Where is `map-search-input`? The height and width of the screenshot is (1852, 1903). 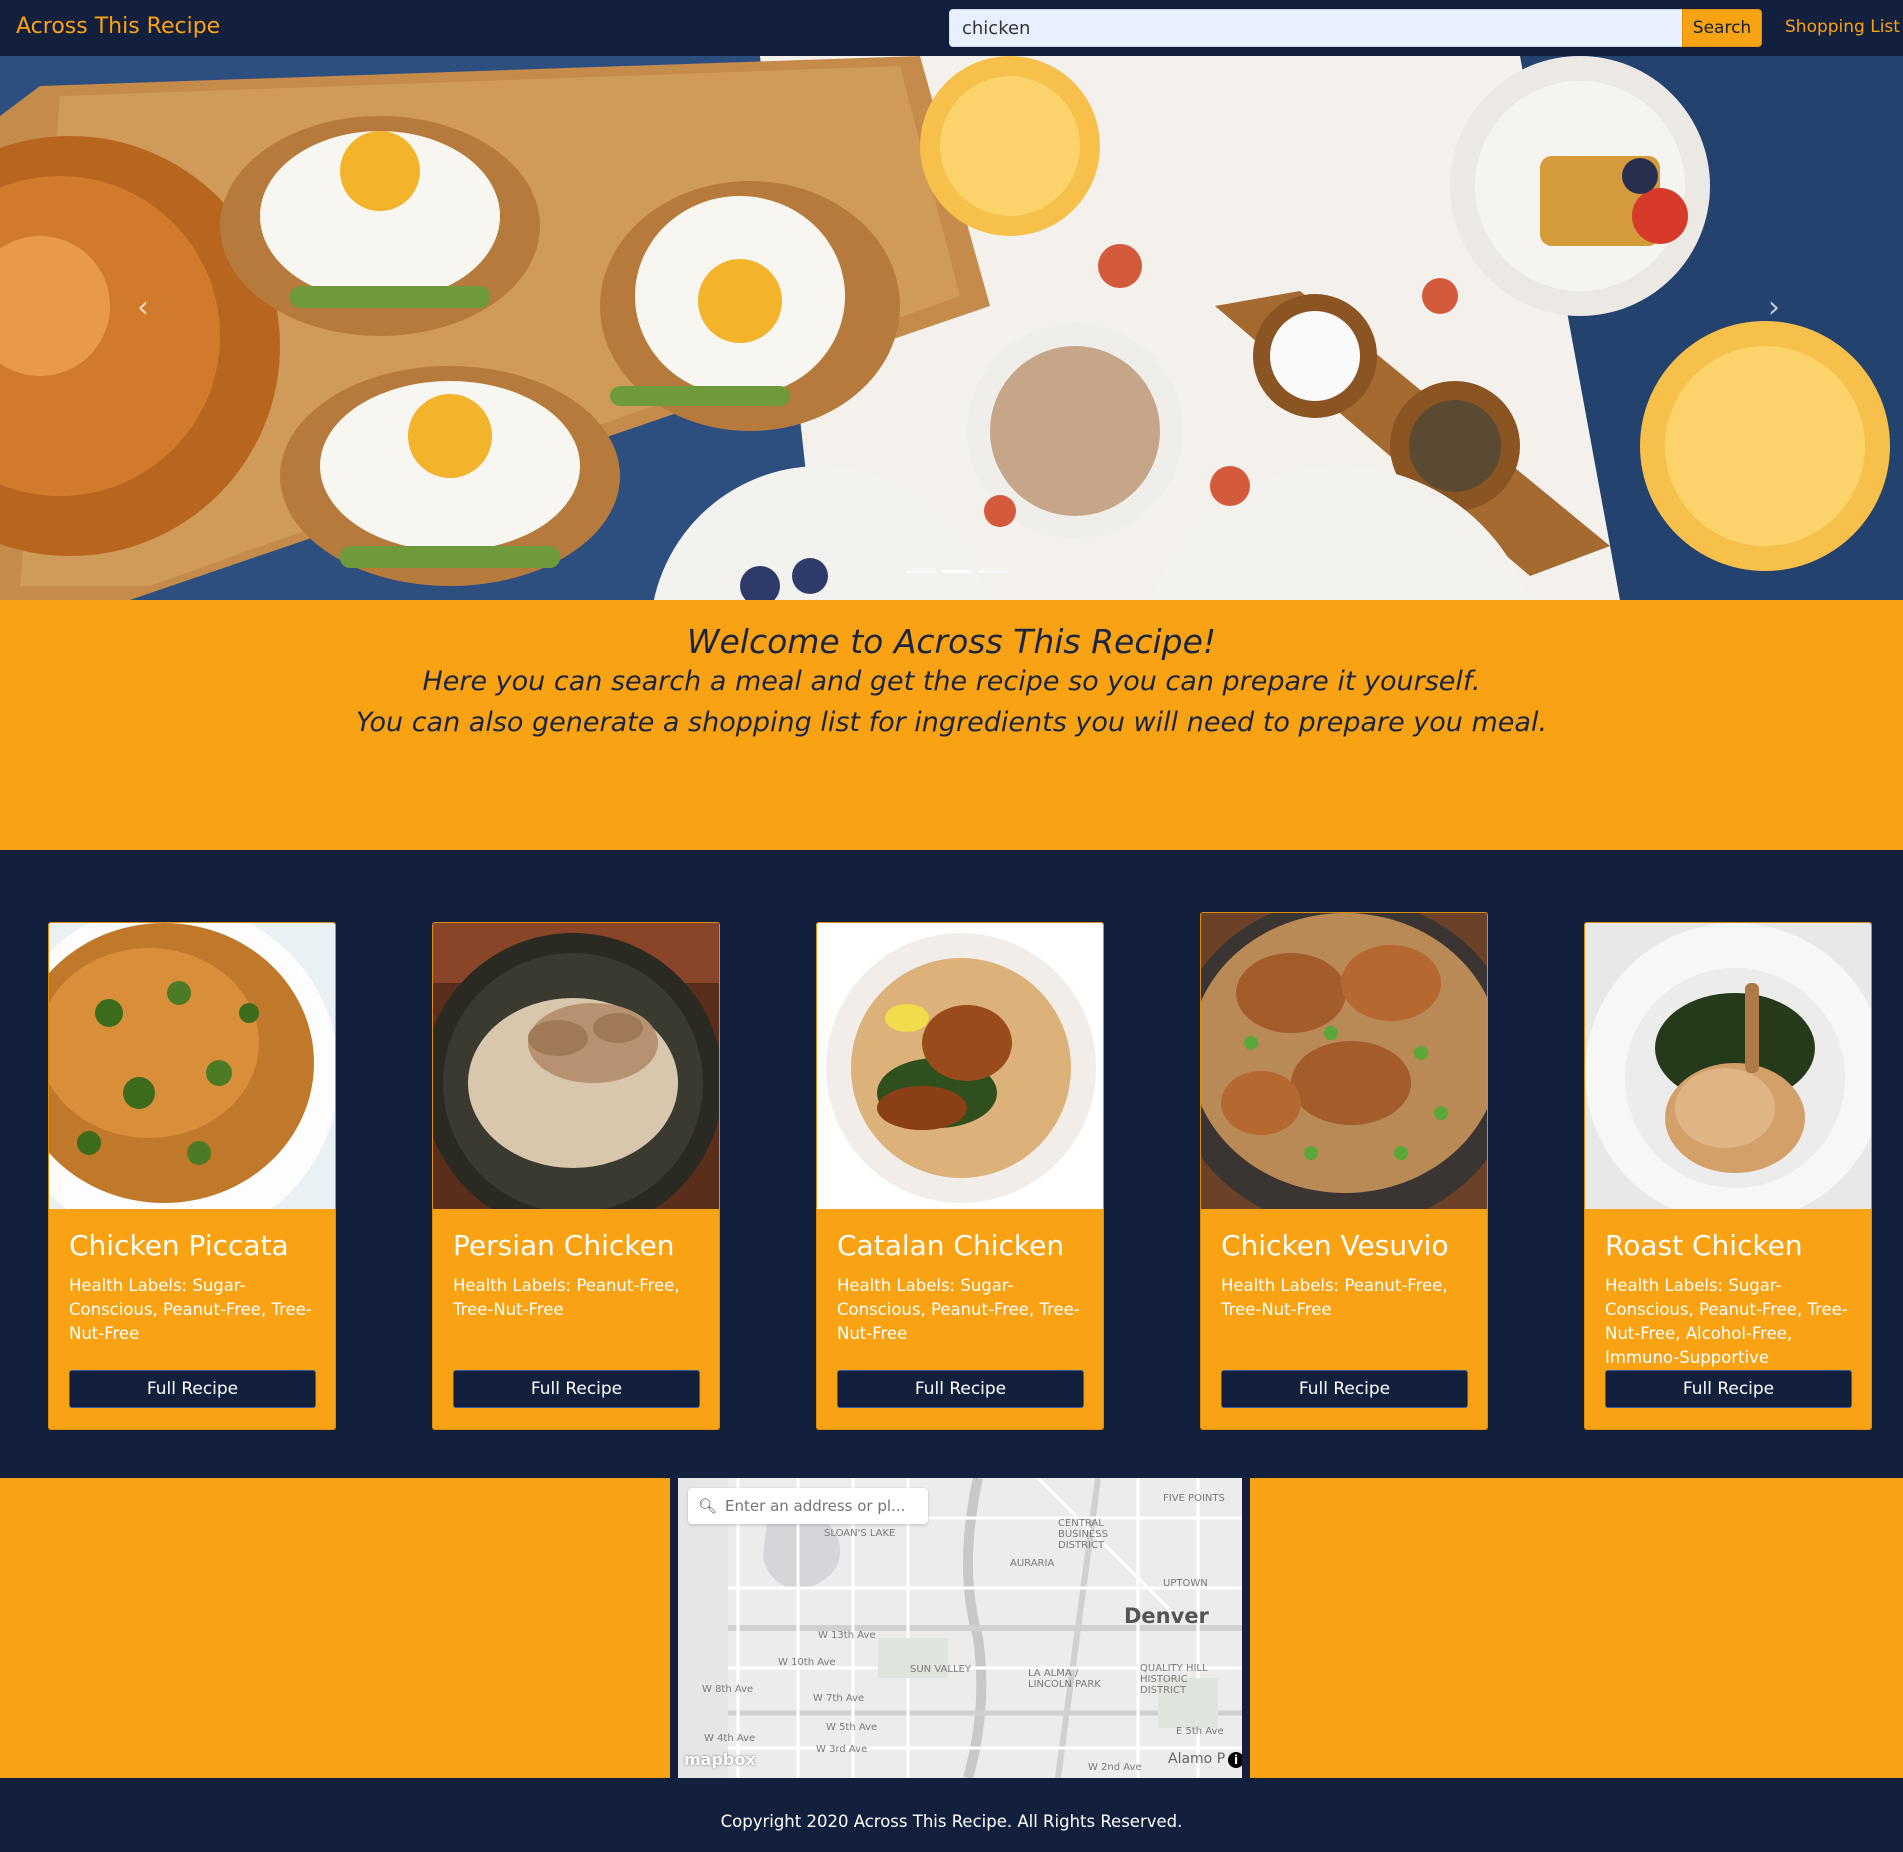 map-search-input is located at coordinates (820, 1506).